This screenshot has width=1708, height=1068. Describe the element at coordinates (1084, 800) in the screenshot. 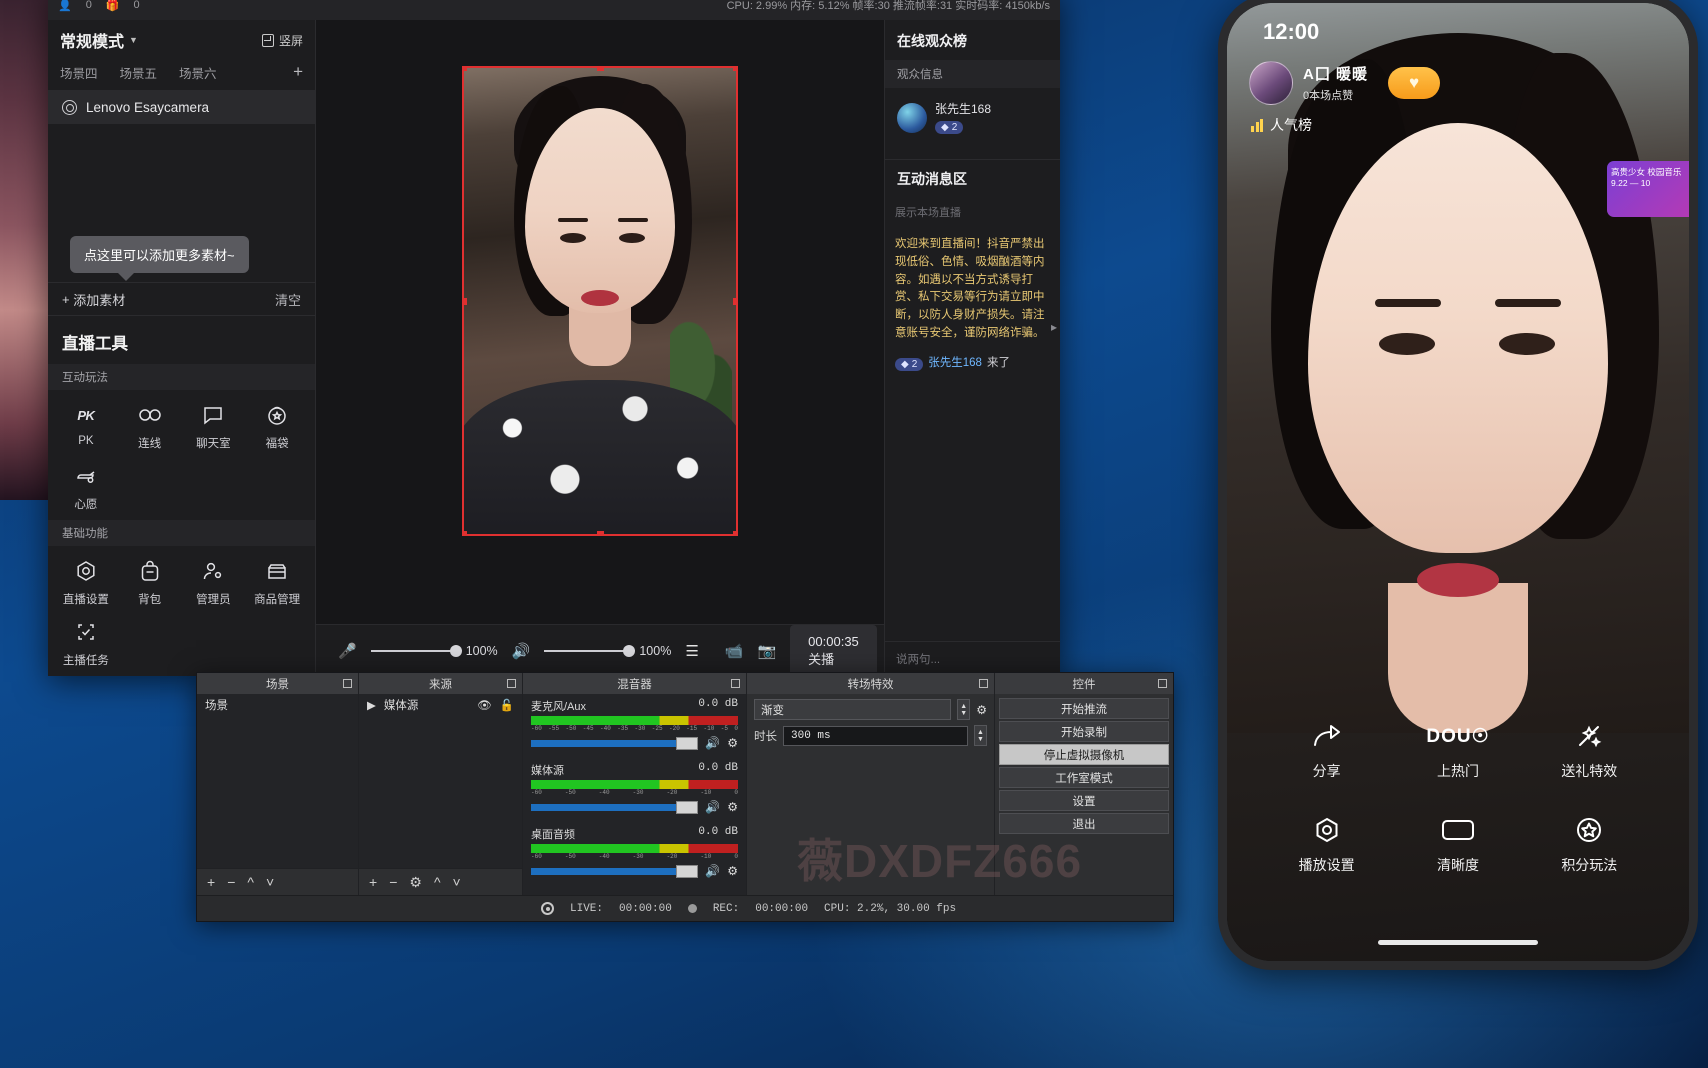

I see `settings-button: 设置` at that location.